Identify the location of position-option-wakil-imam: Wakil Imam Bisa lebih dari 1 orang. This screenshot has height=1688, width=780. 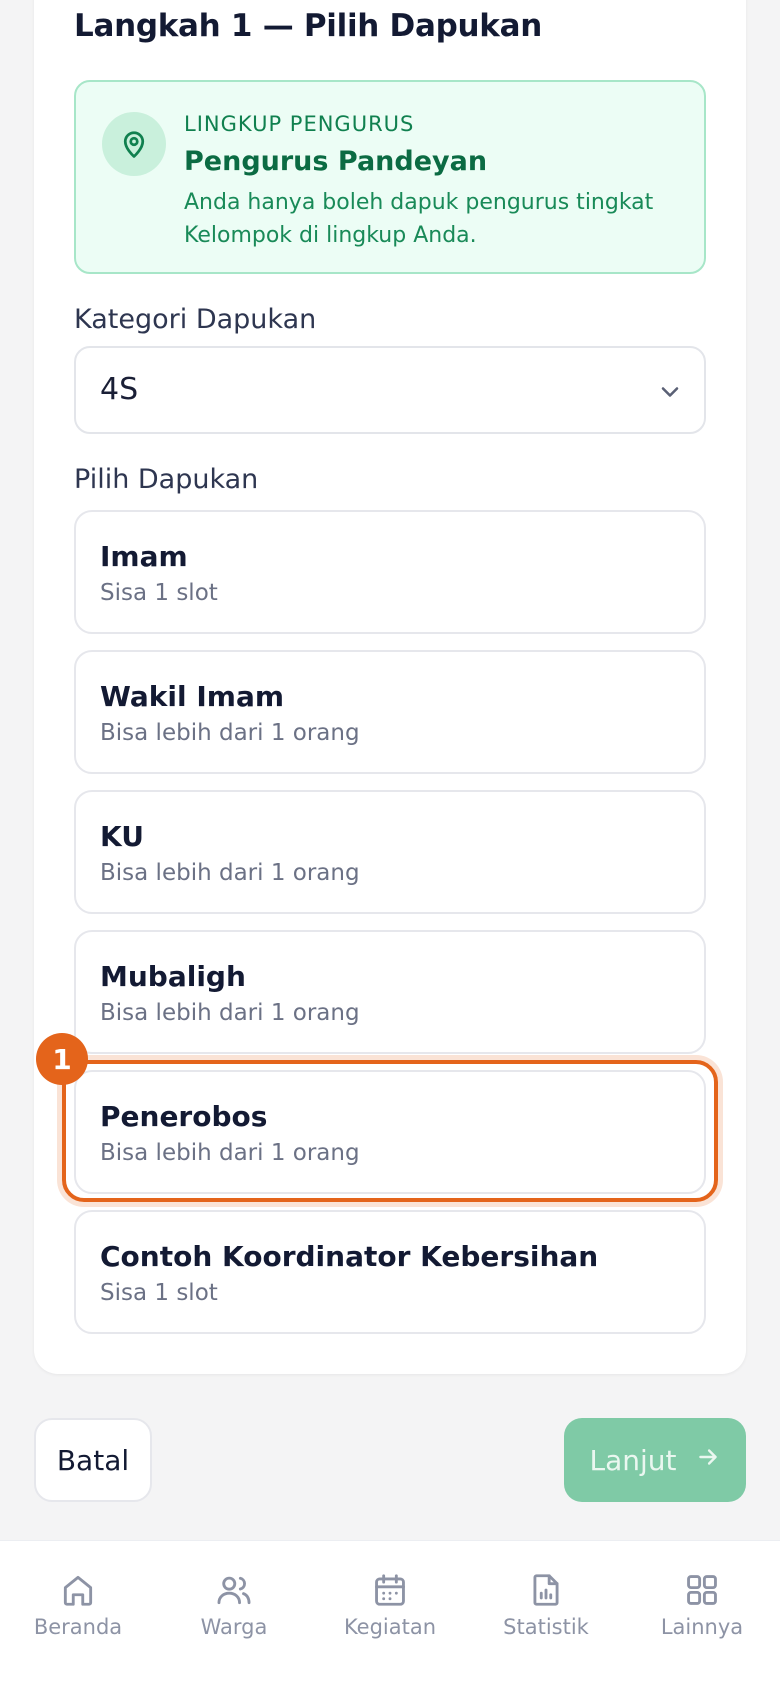
(390, 712).